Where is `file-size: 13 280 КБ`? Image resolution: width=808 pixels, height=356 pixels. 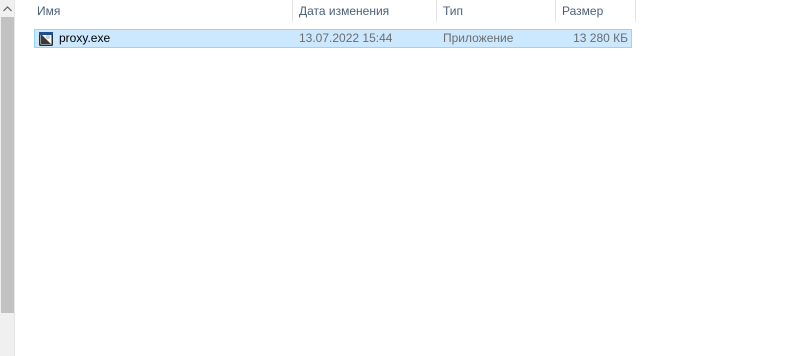
file-size: 13 280 КБ is located at coordinates (600, 38).